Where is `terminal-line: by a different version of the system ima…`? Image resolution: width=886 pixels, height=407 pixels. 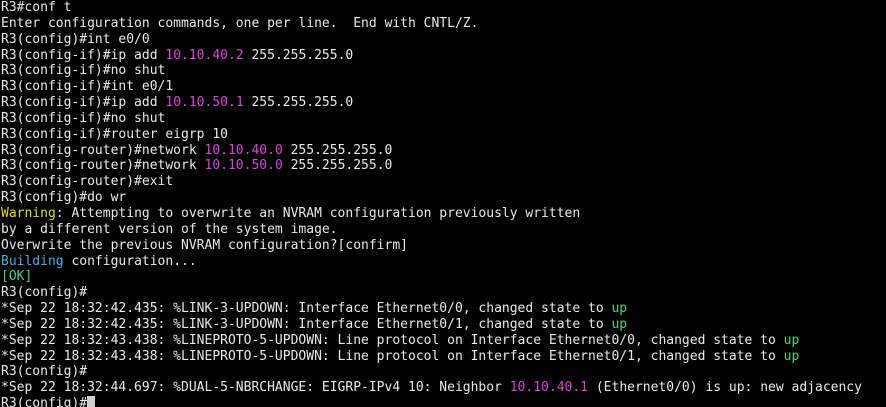
terminal-line: by a different version of the system ima… is located at coordinates (443, 230).